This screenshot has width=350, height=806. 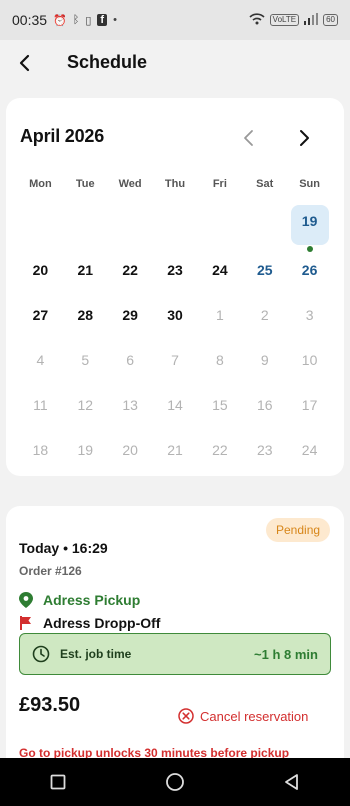 I want to click on day-cell: 24, so click(x=219, y=270).